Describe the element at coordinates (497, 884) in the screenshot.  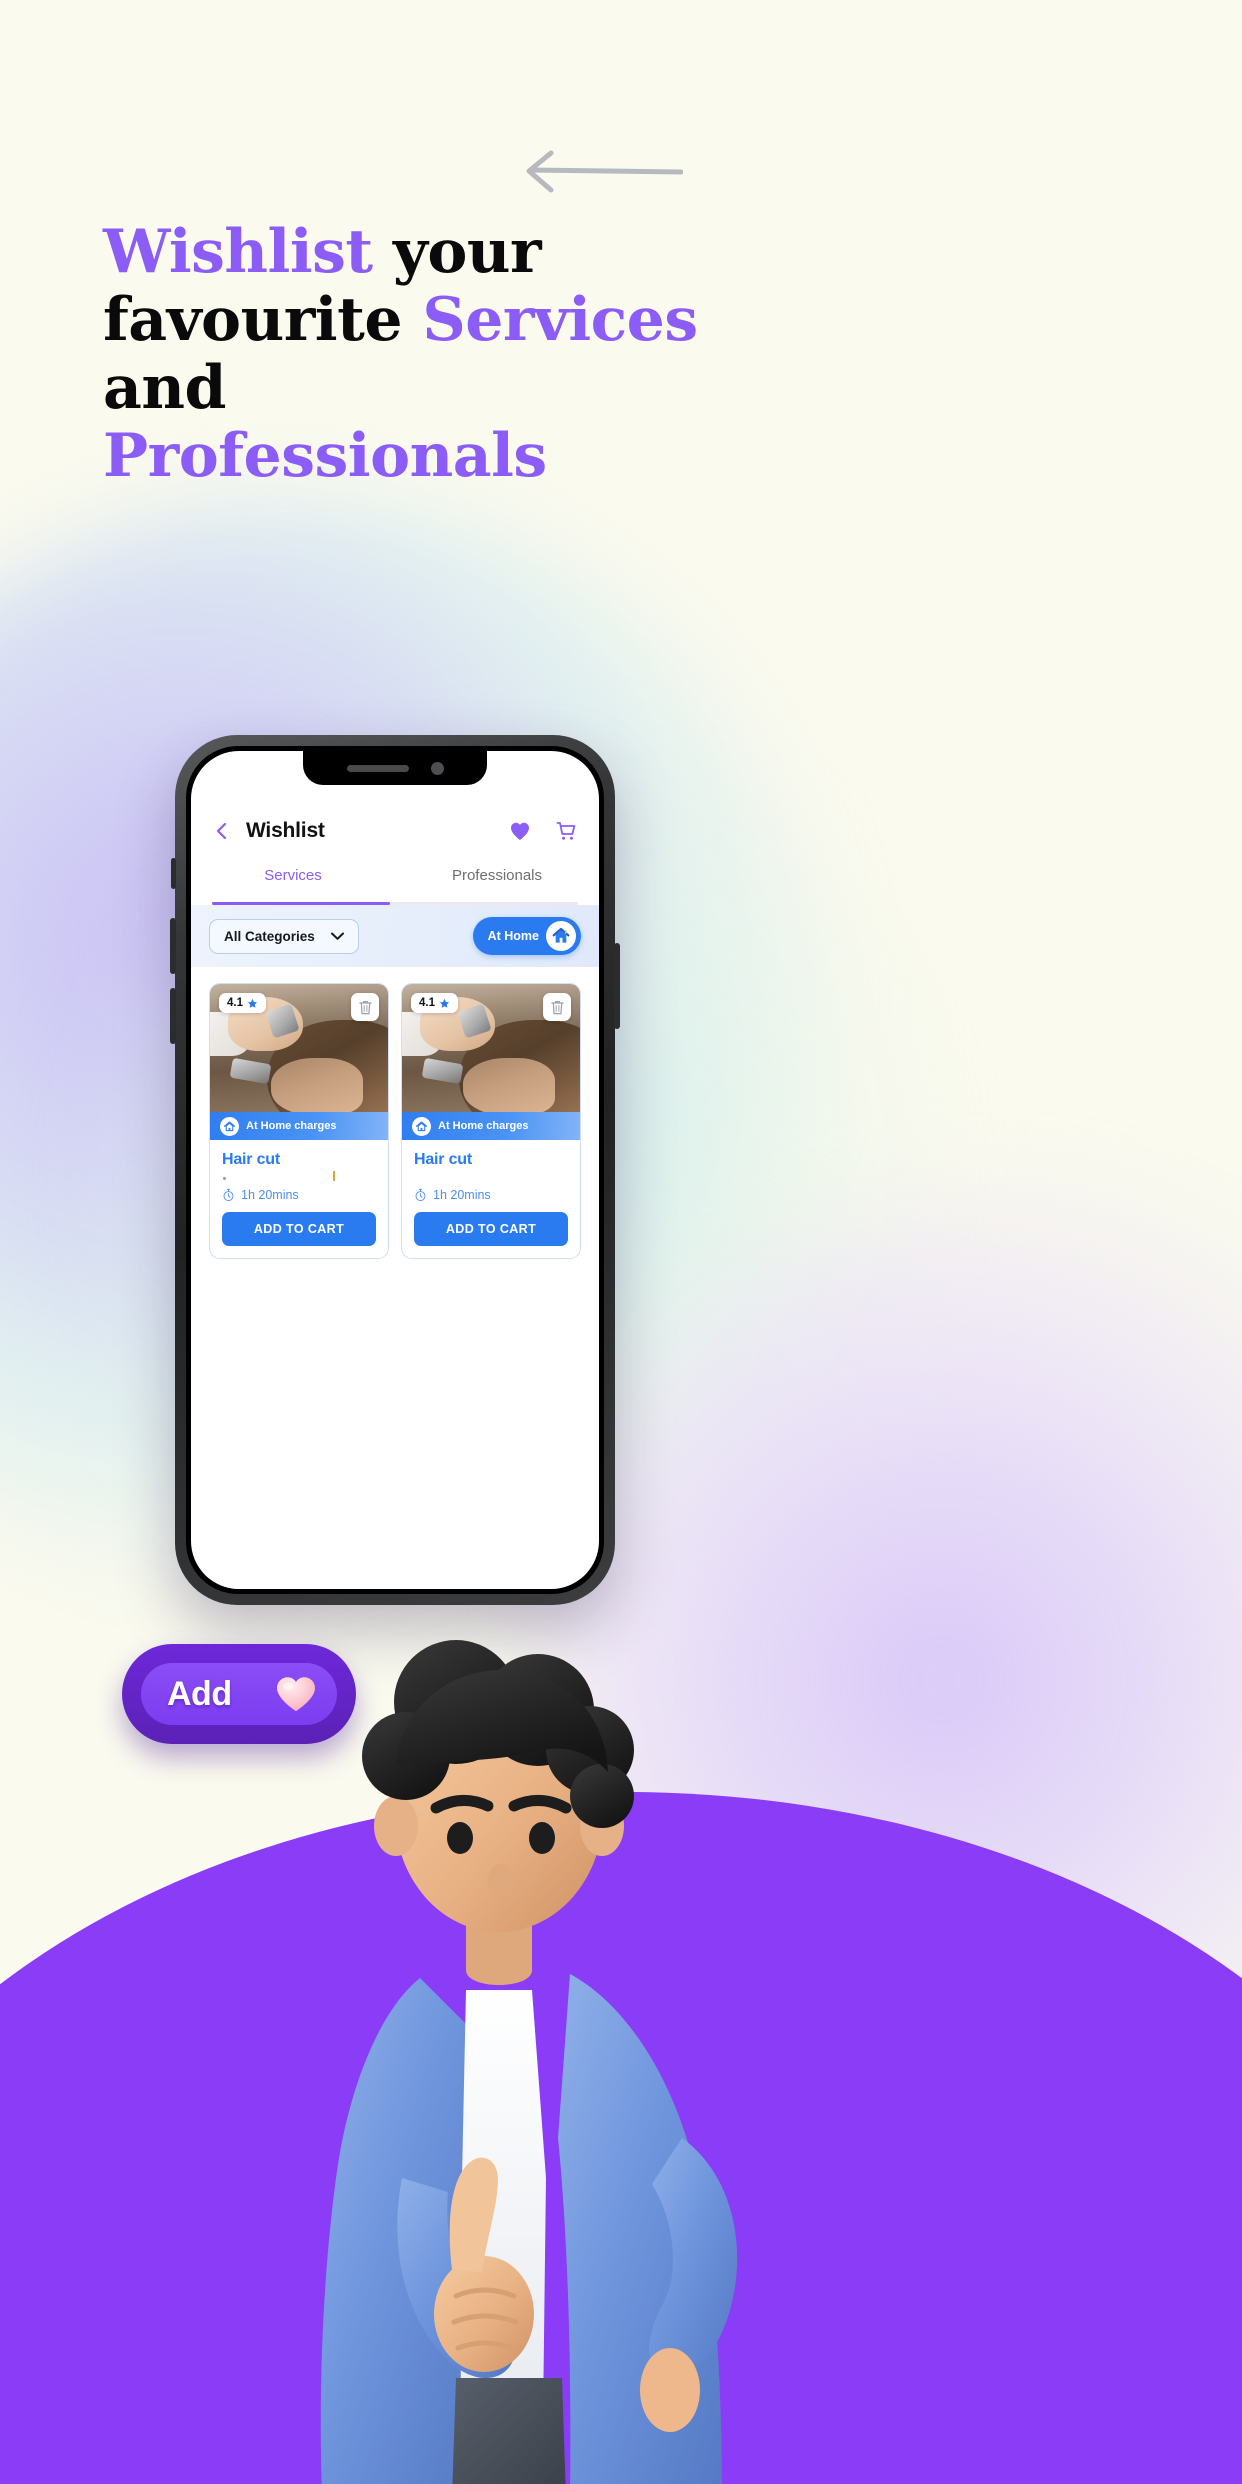
I see `tab-professionals: Professionals` at that location.